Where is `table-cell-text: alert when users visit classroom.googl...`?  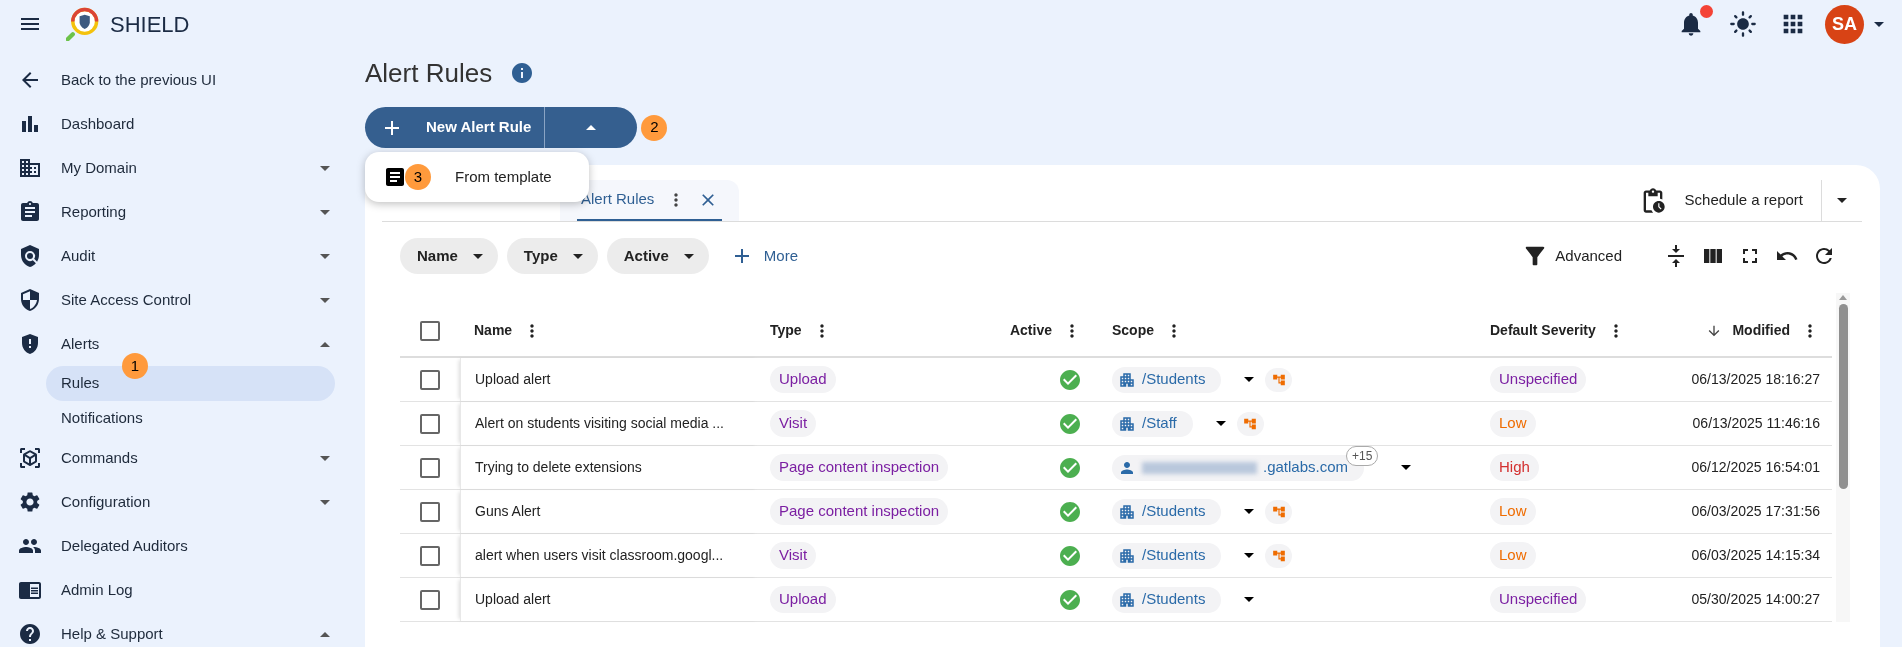 table-cell-text: alert when users visit classroom.googl... is located at coordinates (599, 555).